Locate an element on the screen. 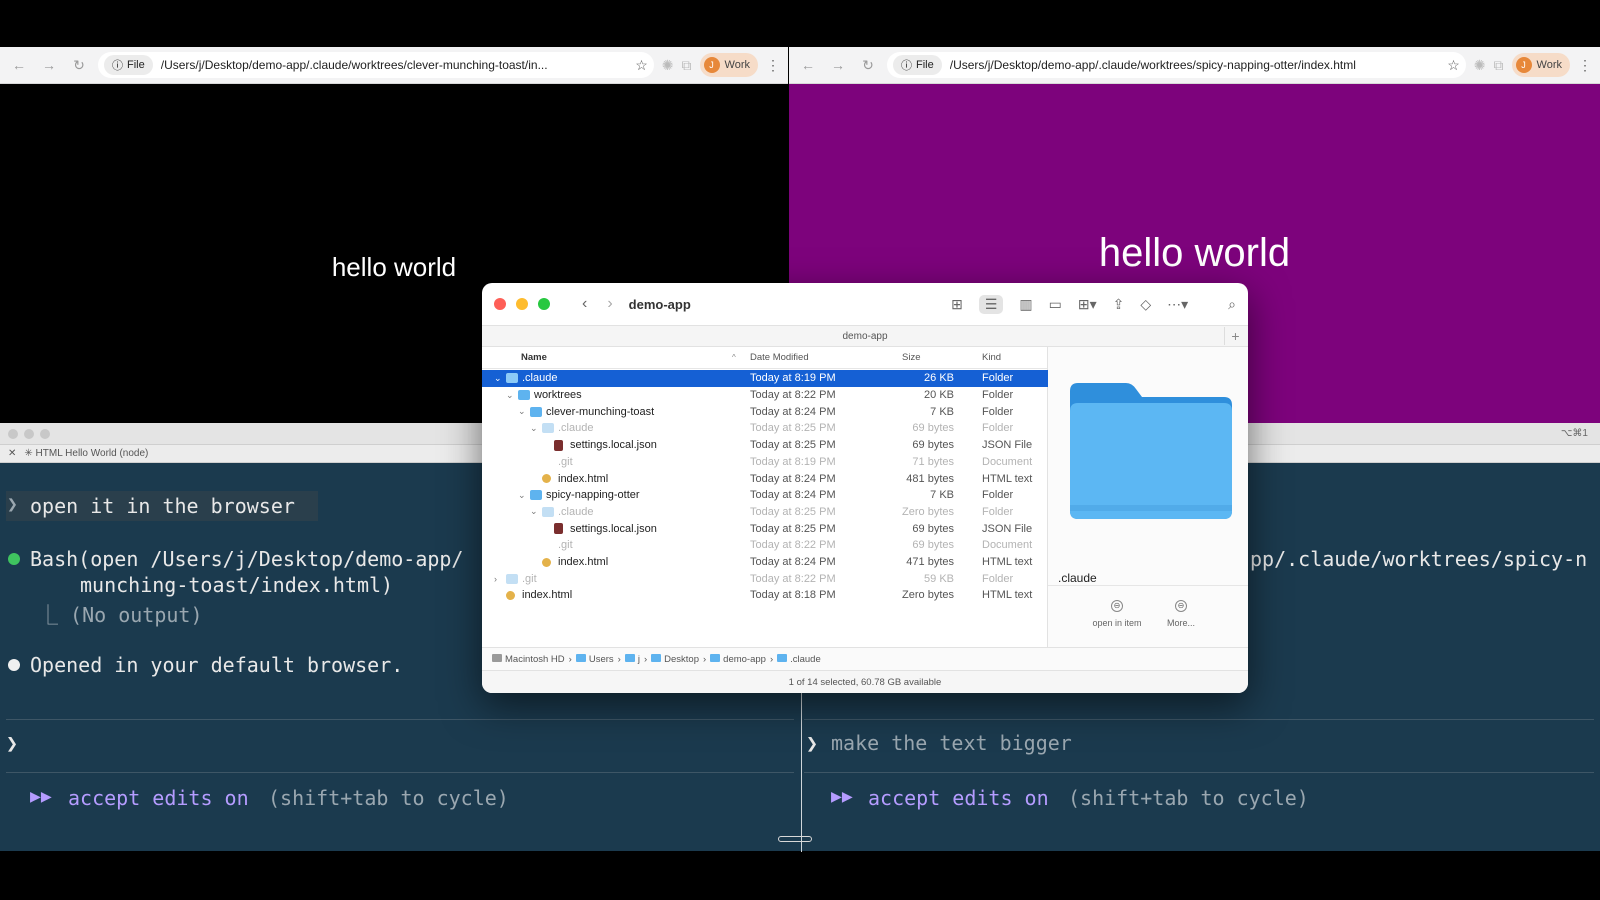 Image resolution: width=1600 pixels, height=900 pixels. column-name: Name is located at coordinates (534, 357).